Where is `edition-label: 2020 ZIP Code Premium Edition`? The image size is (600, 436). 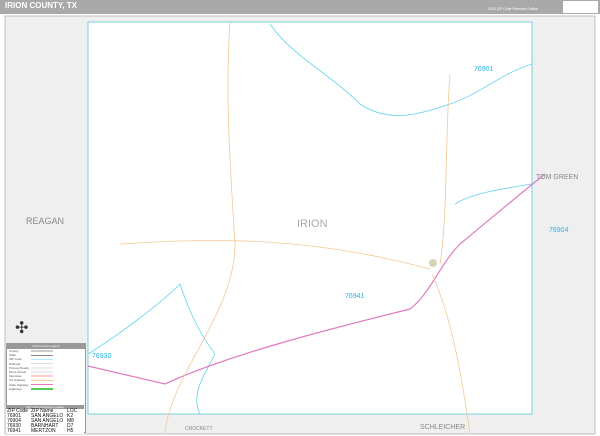 edition-label: 2020 ZIP Code Premium Edition is located at coordinates (513, 9).